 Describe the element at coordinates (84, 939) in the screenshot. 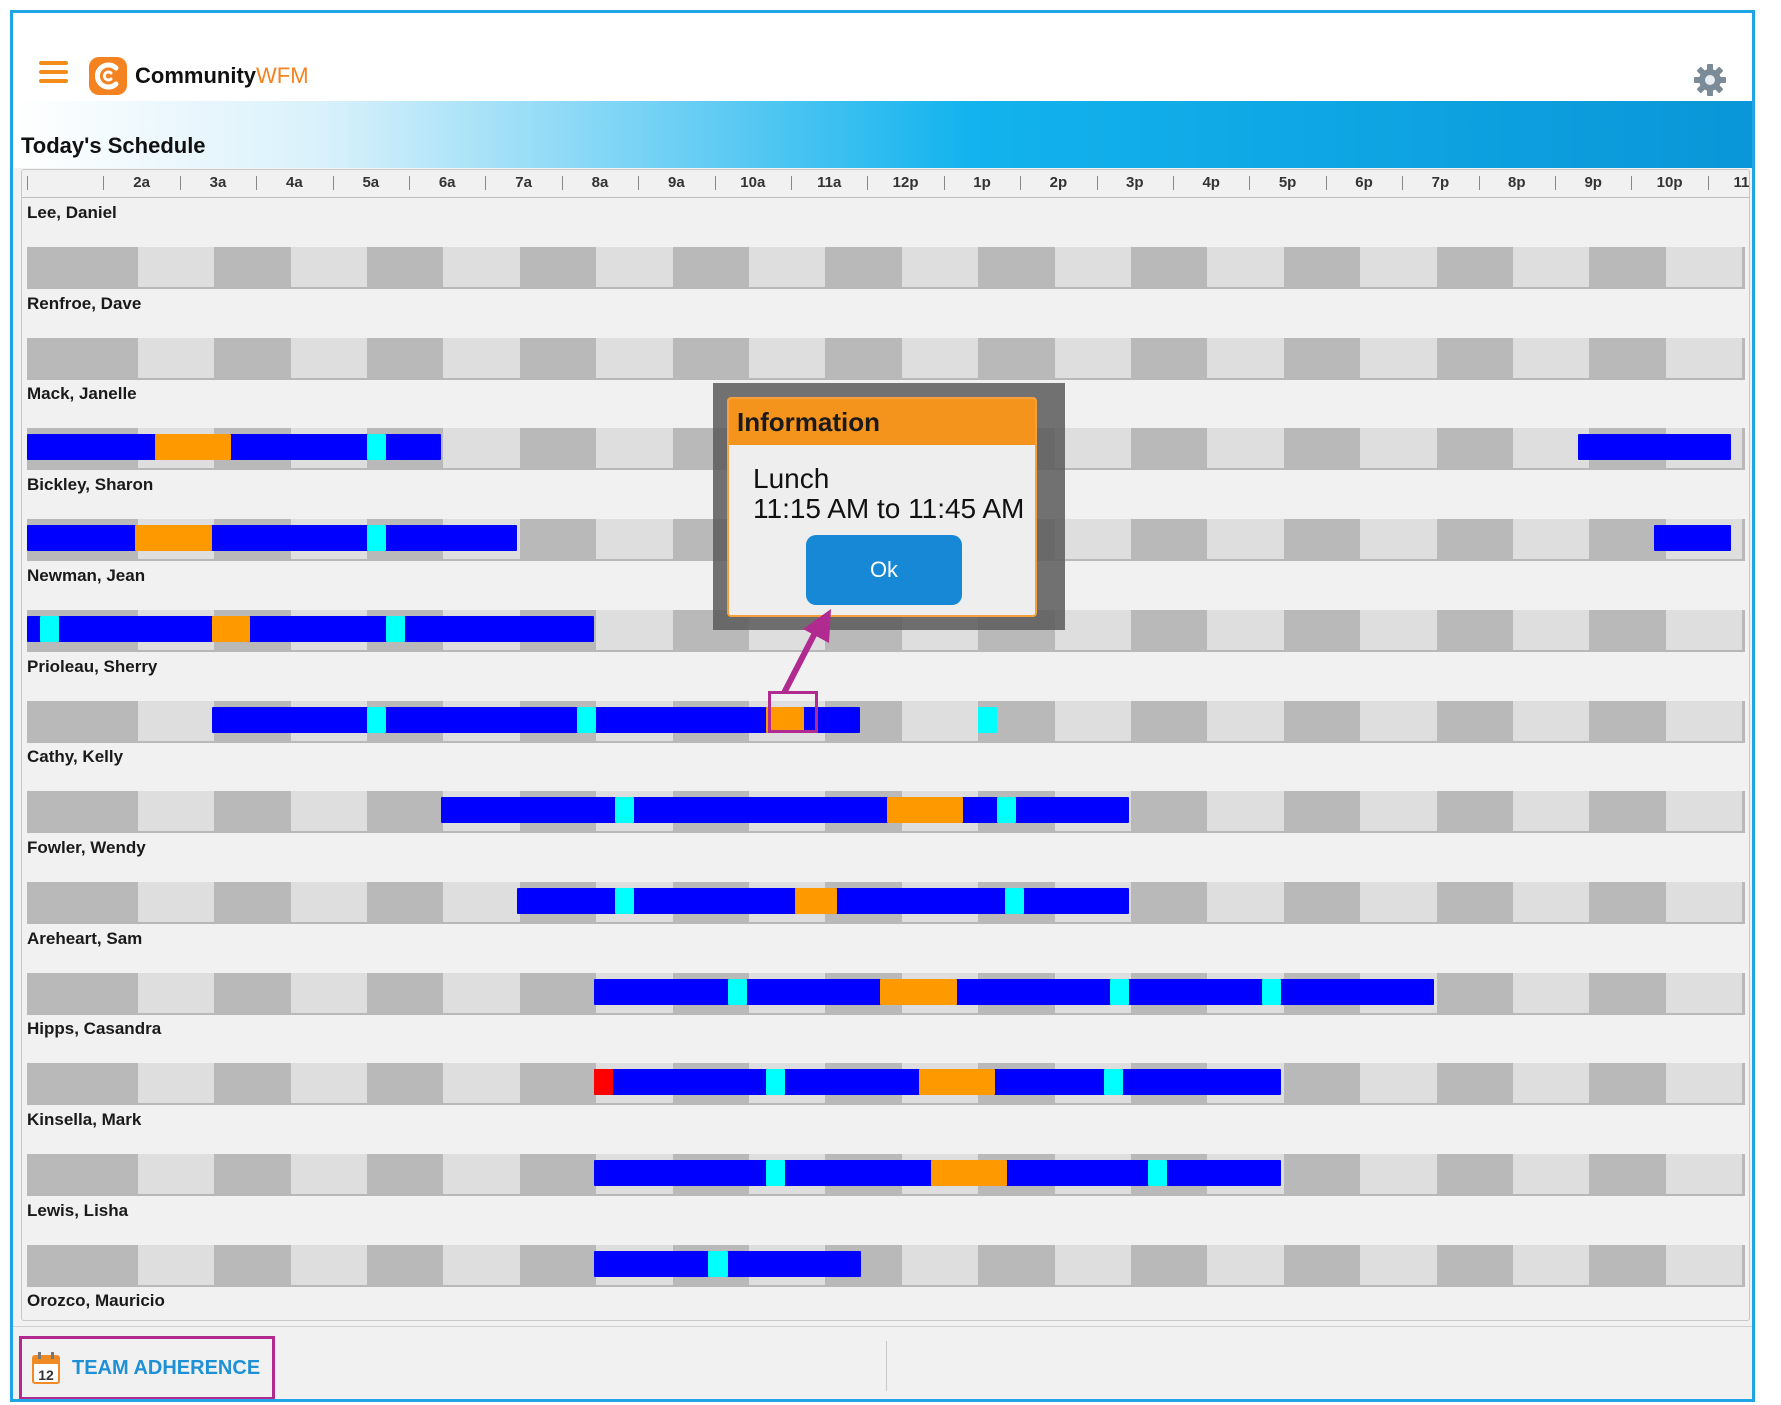

I see `employee-name: Areheart, Sam` at that location.